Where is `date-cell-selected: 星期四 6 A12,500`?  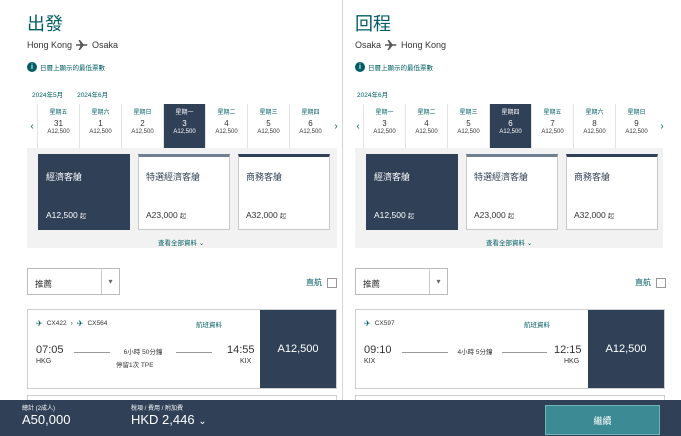 date-cell-selected: 星期四 6 A12,500 is located at coordinates (510, 126).